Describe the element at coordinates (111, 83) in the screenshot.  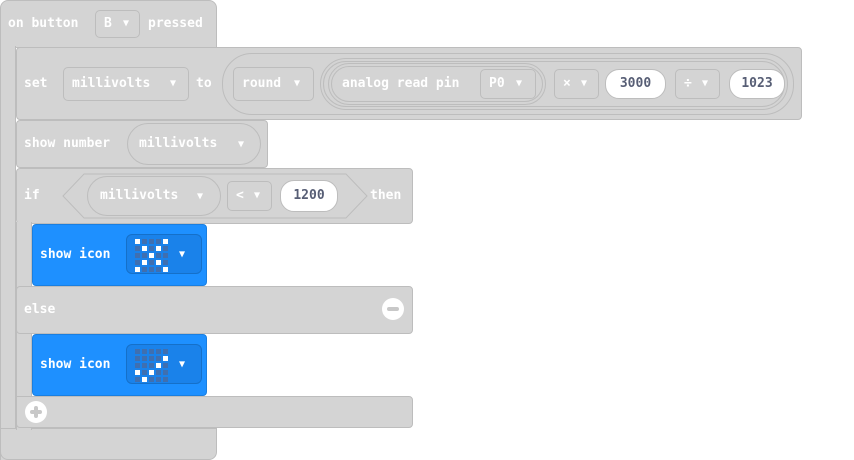
I see `set-variable-value: millivolts` at that location.